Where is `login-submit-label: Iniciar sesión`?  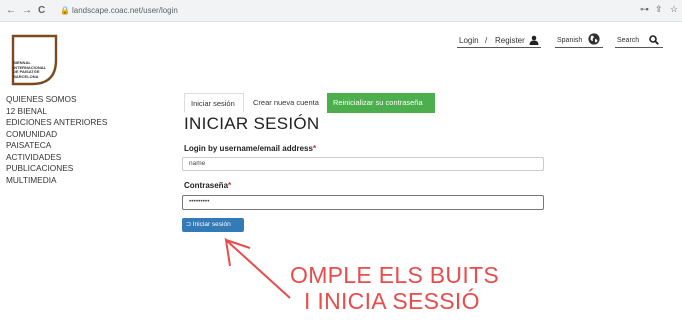
login-submit-label: Iniciar sesión is located at coordinates (211, 224).